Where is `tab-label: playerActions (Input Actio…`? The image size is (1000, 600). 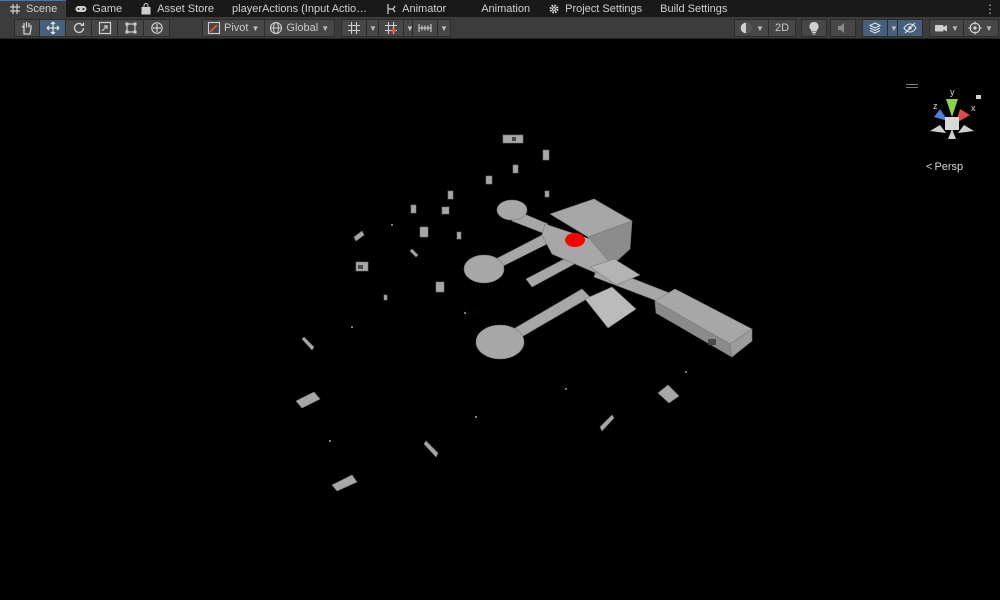 tab-label: playerActions (Input Actio… is located at coordinates (300, 8).